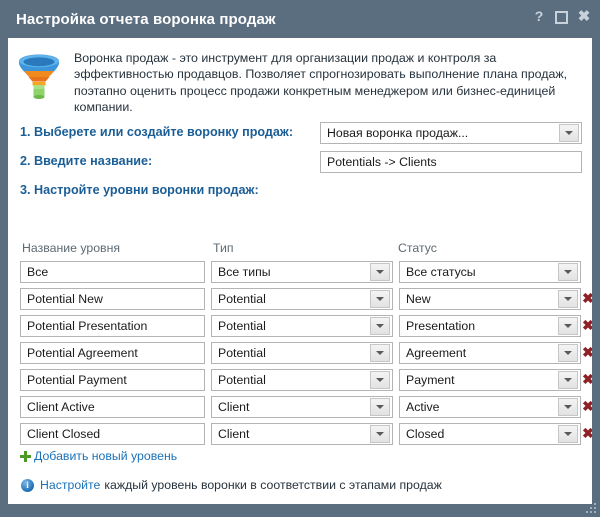 The height and width of the screenshot is (517, 600). Describe the element at coordinates (430, 380) in the screenshot. I see `level-status-value: Payment` at that location.